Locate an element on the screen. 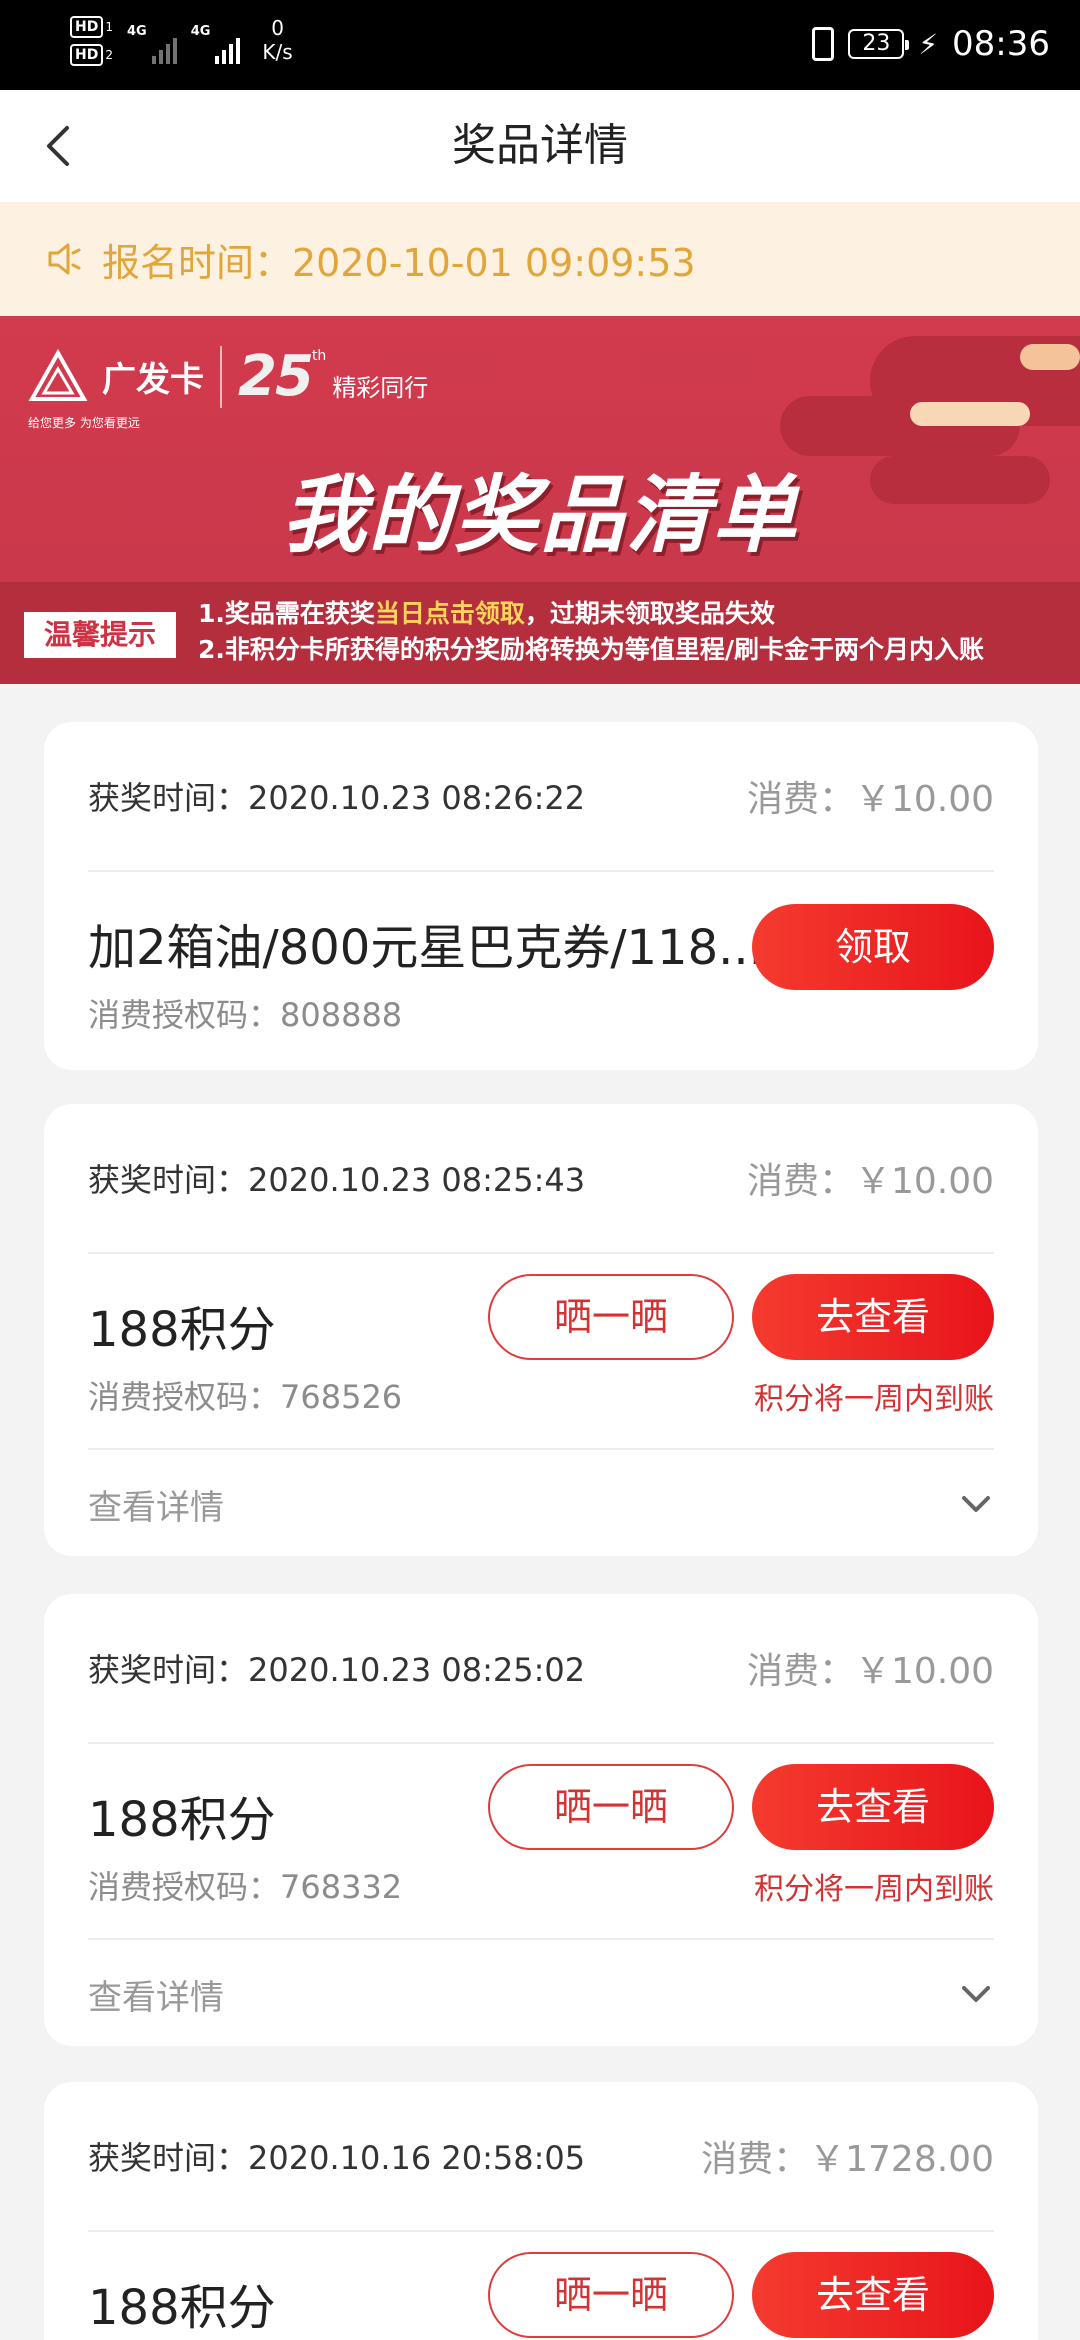 Image resolution: width=1080 pixels, height=2340 pixels. brand-divider is located at coordinates (221, 376).